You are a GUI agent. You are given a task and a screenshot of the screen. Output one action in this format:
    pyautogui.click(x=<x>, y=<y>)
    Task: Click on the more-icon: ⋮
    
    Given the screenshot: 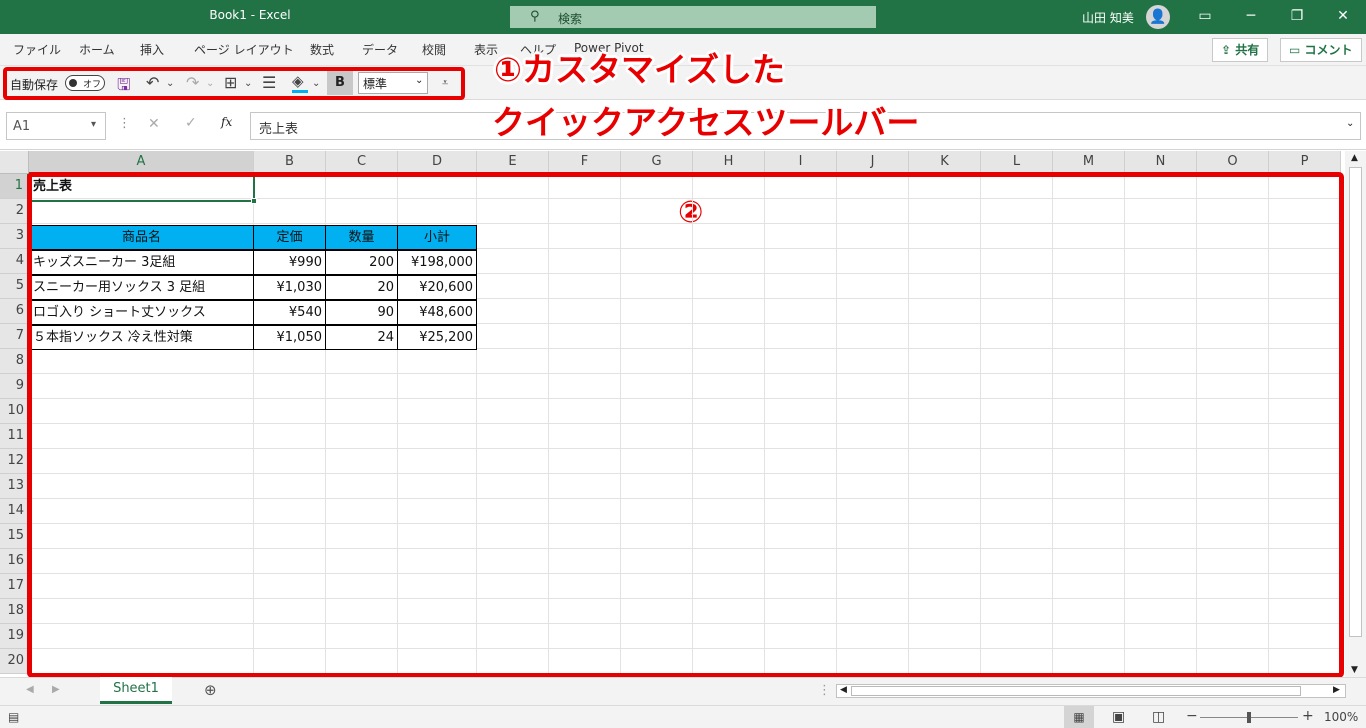 What is the action you would take?
    pyautogui.click(x=124, y=123)
    